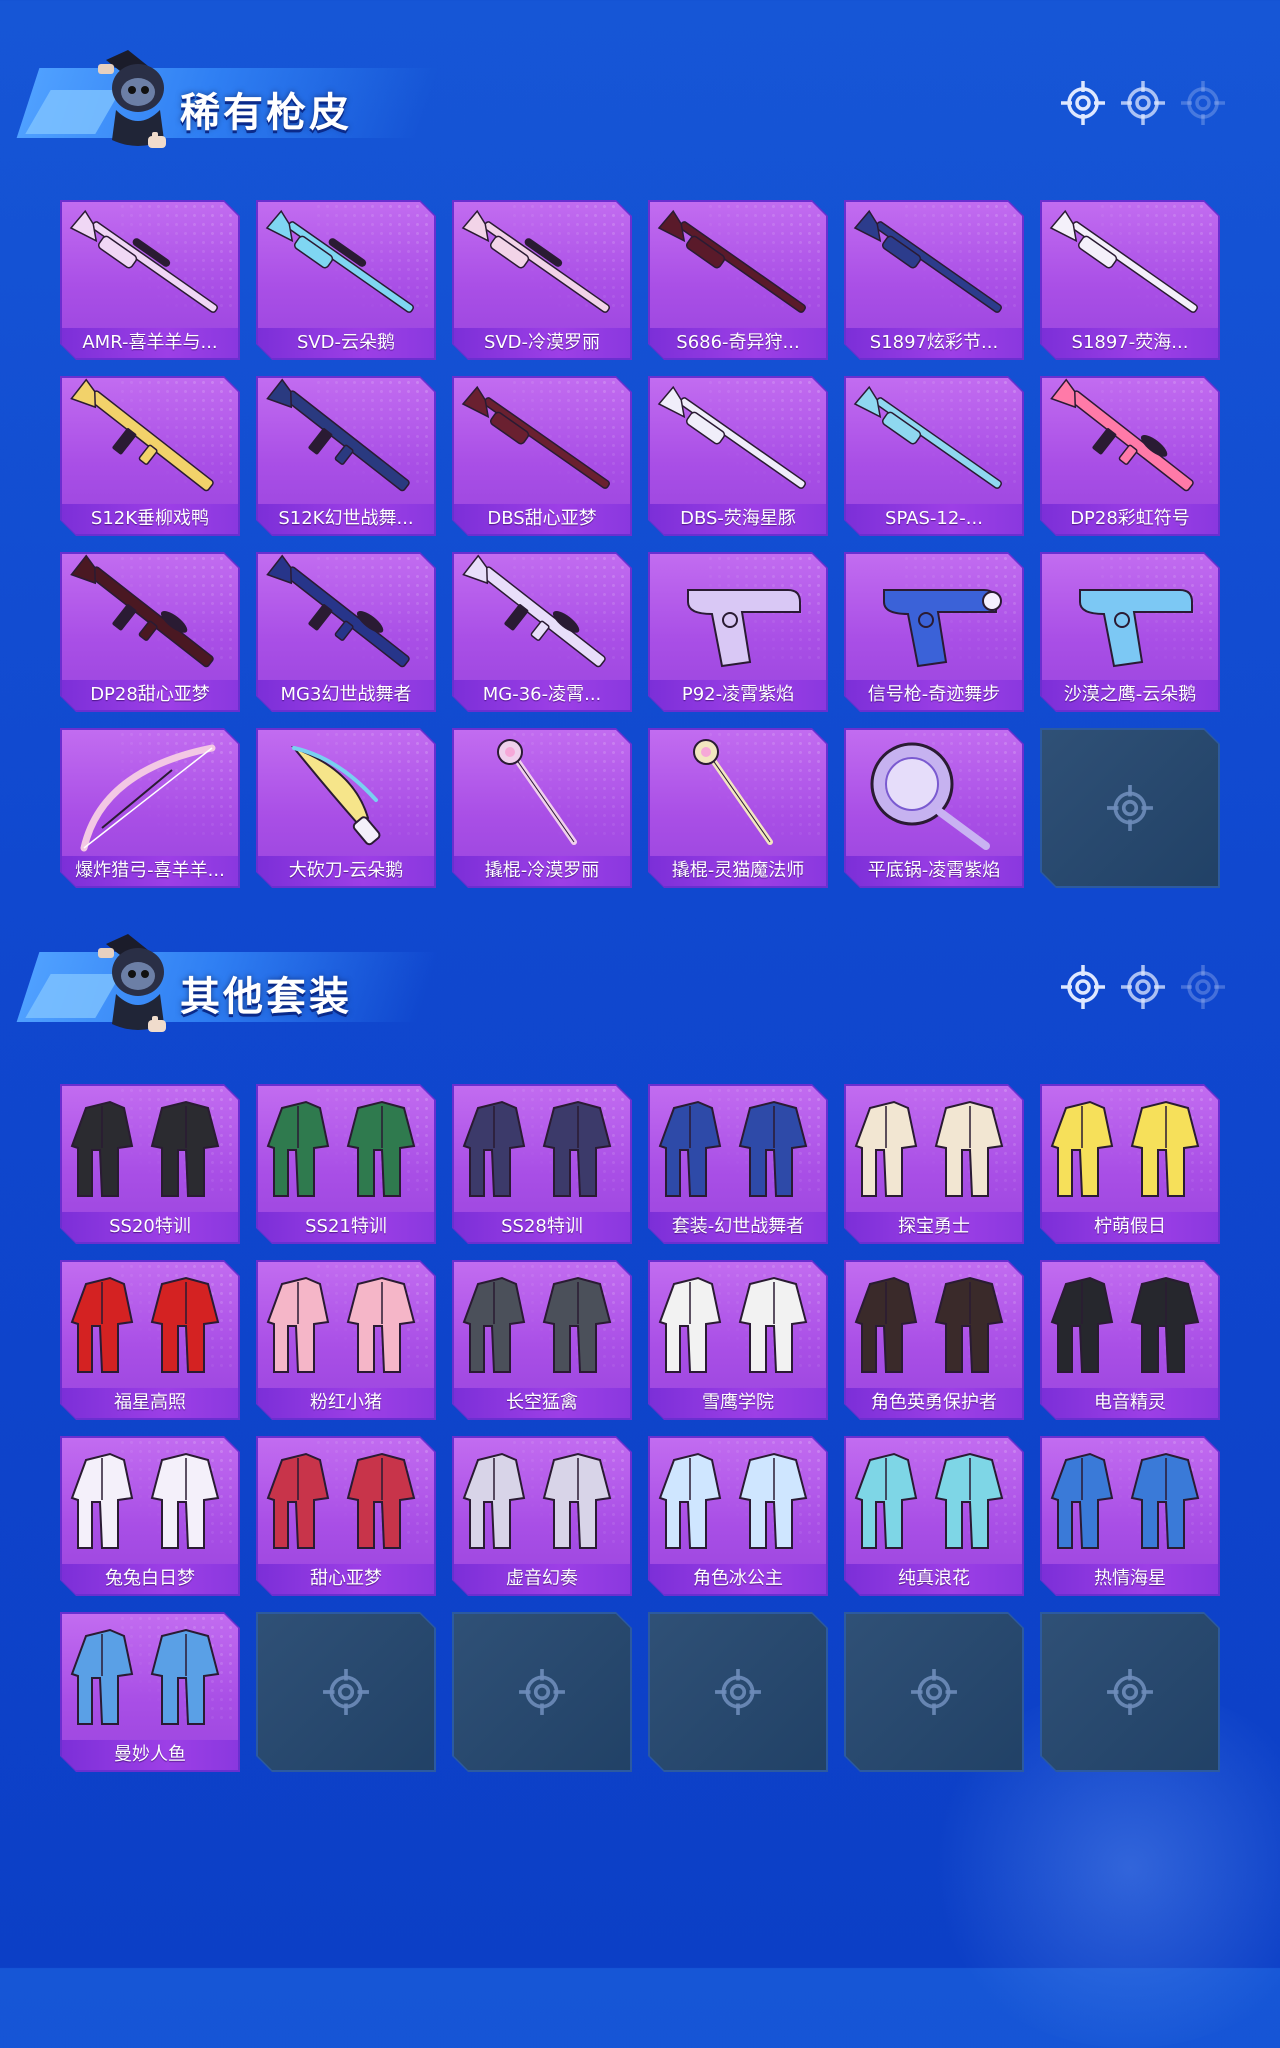 Image resolution: width=1280 pixels, height=2048 pixels. I want to click on item-card: SS21特训, so click(346, 1164).